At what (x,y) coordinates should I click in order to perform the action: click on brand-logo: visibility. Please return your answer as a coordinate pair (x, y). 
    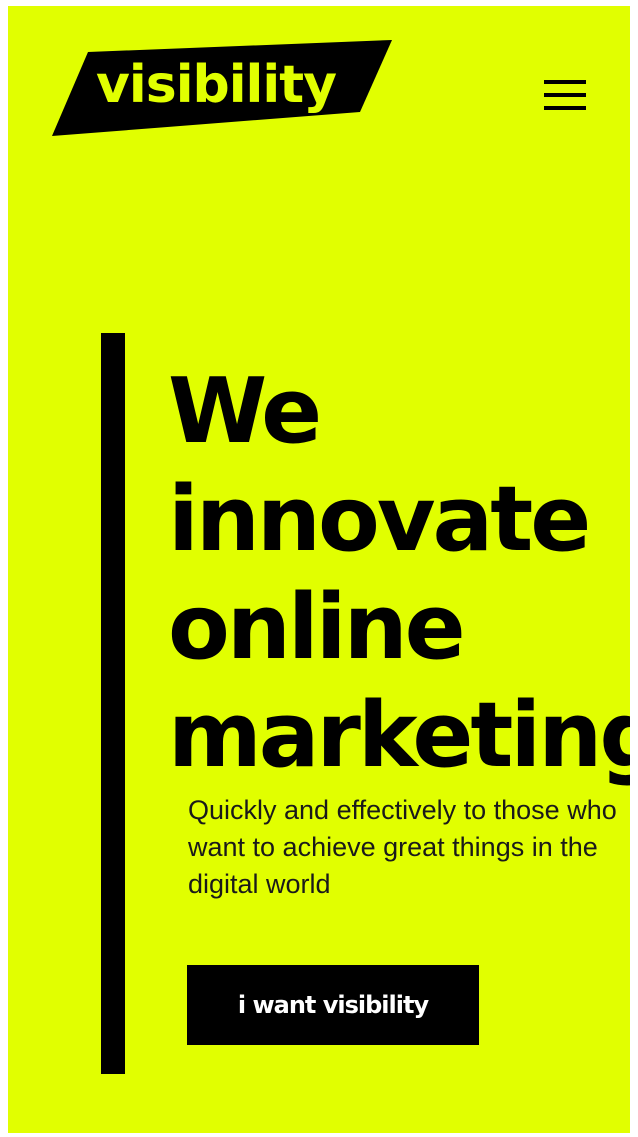
    Looking at the image, I should click on (222, 88).